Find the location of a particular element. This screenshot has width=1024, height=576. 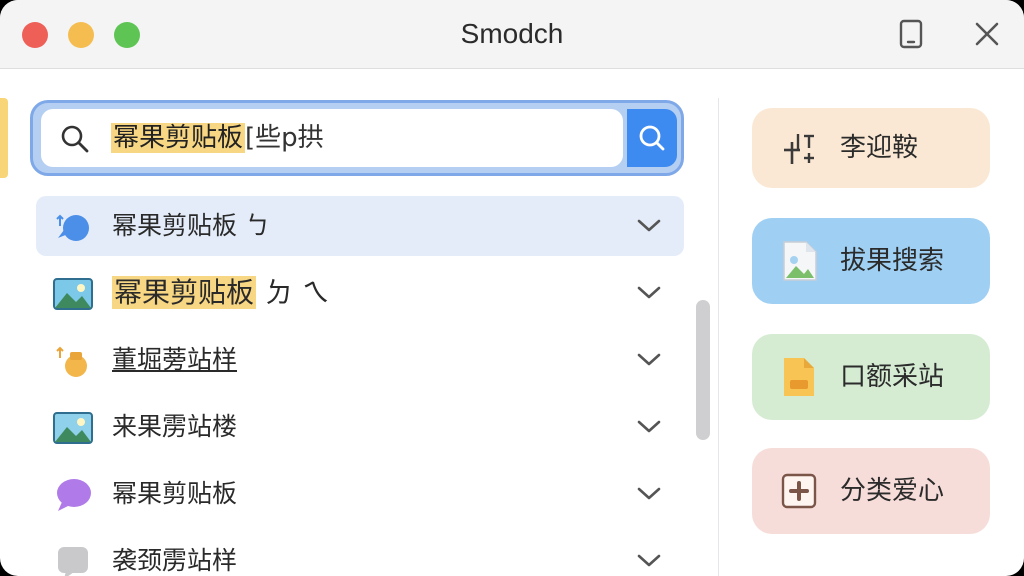

search-query-highlight: 幂果剪贴板 is located at coordinates (178, 138).